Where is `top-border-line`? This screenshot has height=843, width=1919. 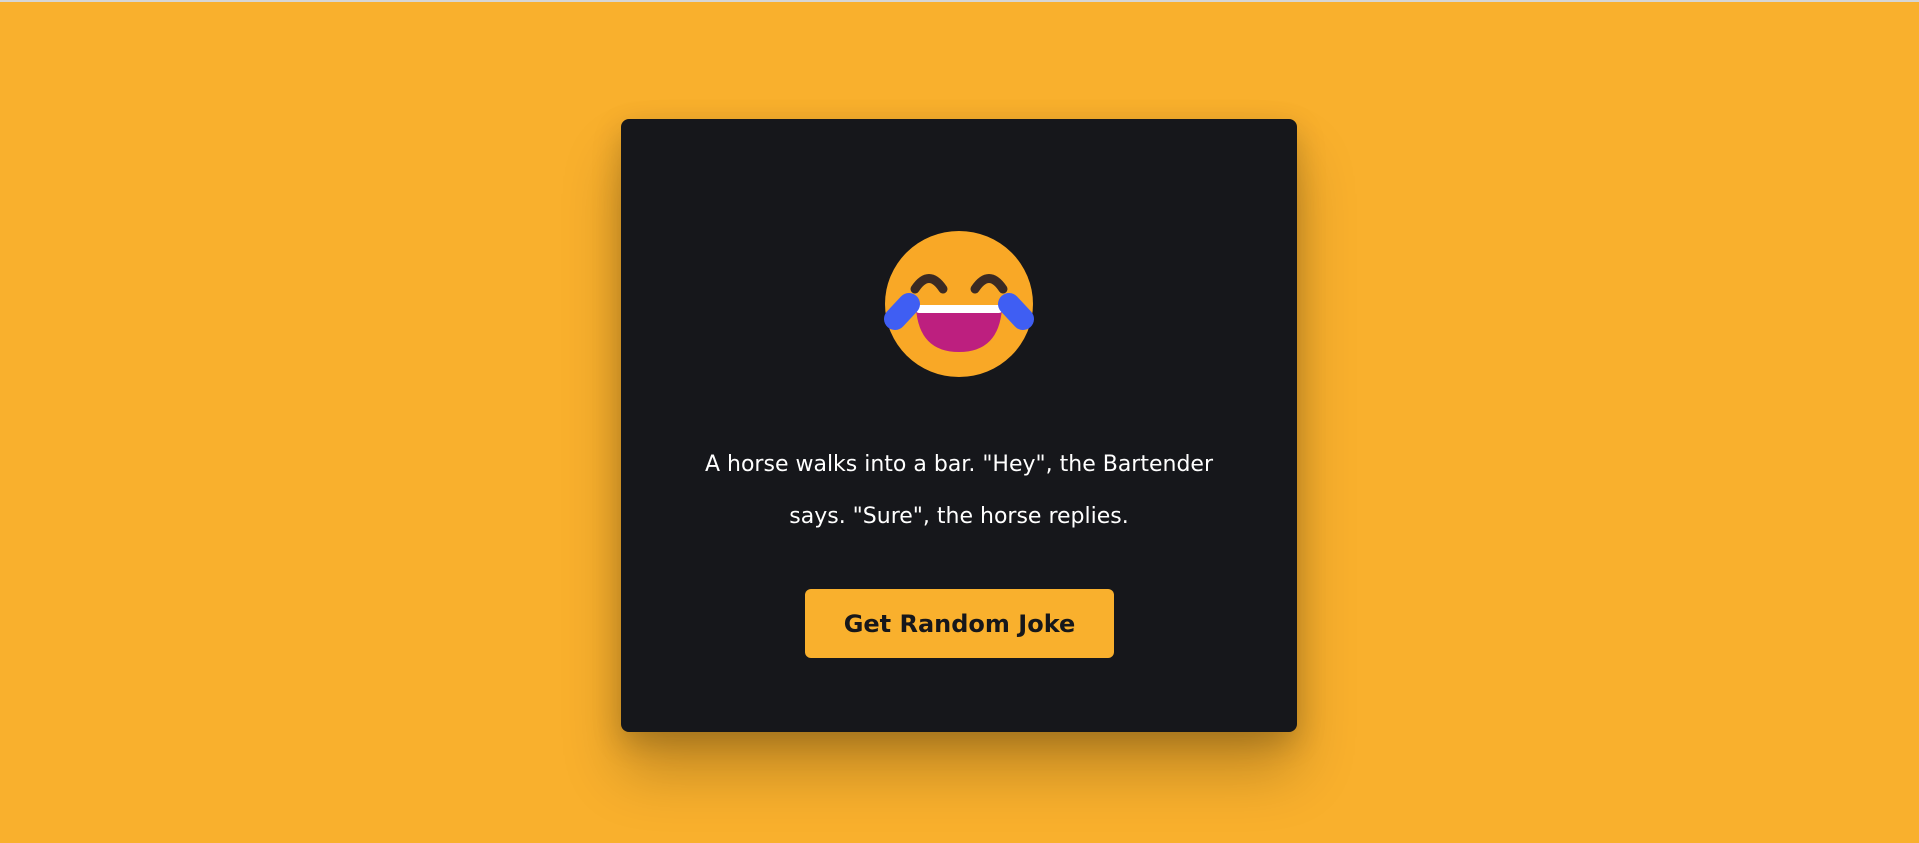 top-border-line is located at coordinates (959, 1).